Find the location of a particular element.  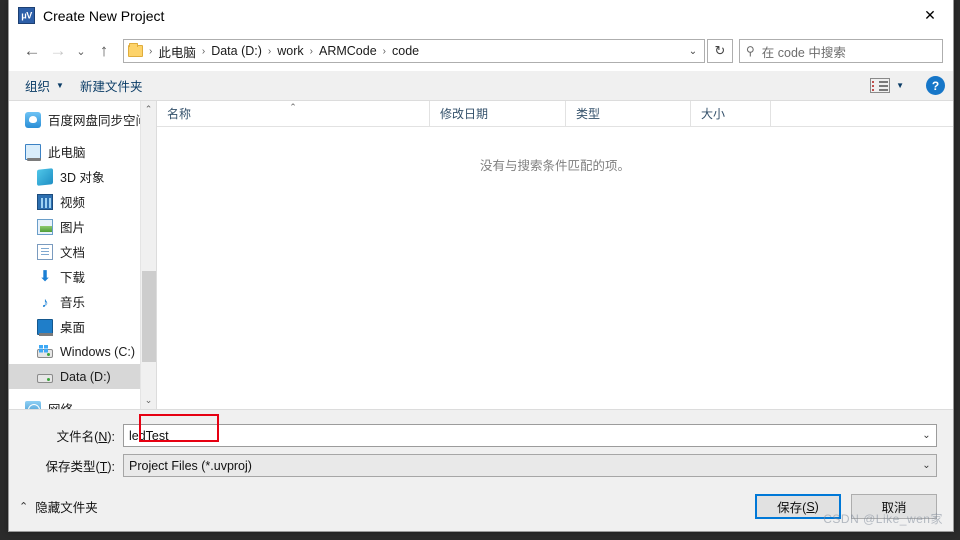

back-button: ← is located at coordinates (32, 51).